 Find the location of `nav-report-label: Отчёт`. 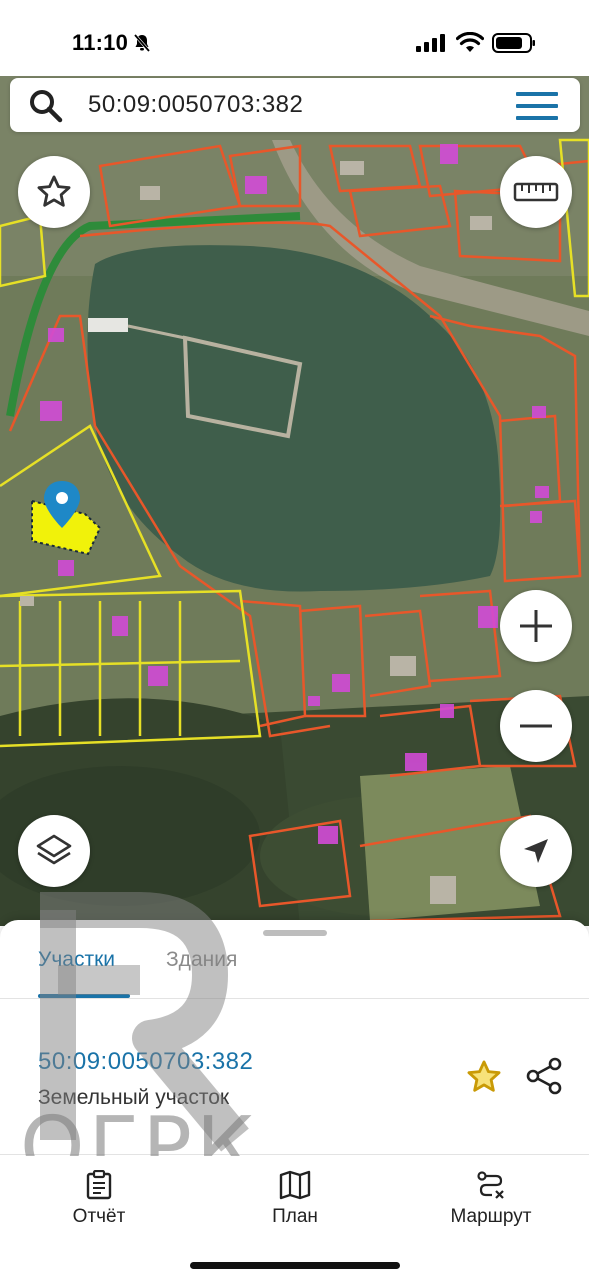

nav-report-label: Отчёт is located at coordinates (99, 1216).